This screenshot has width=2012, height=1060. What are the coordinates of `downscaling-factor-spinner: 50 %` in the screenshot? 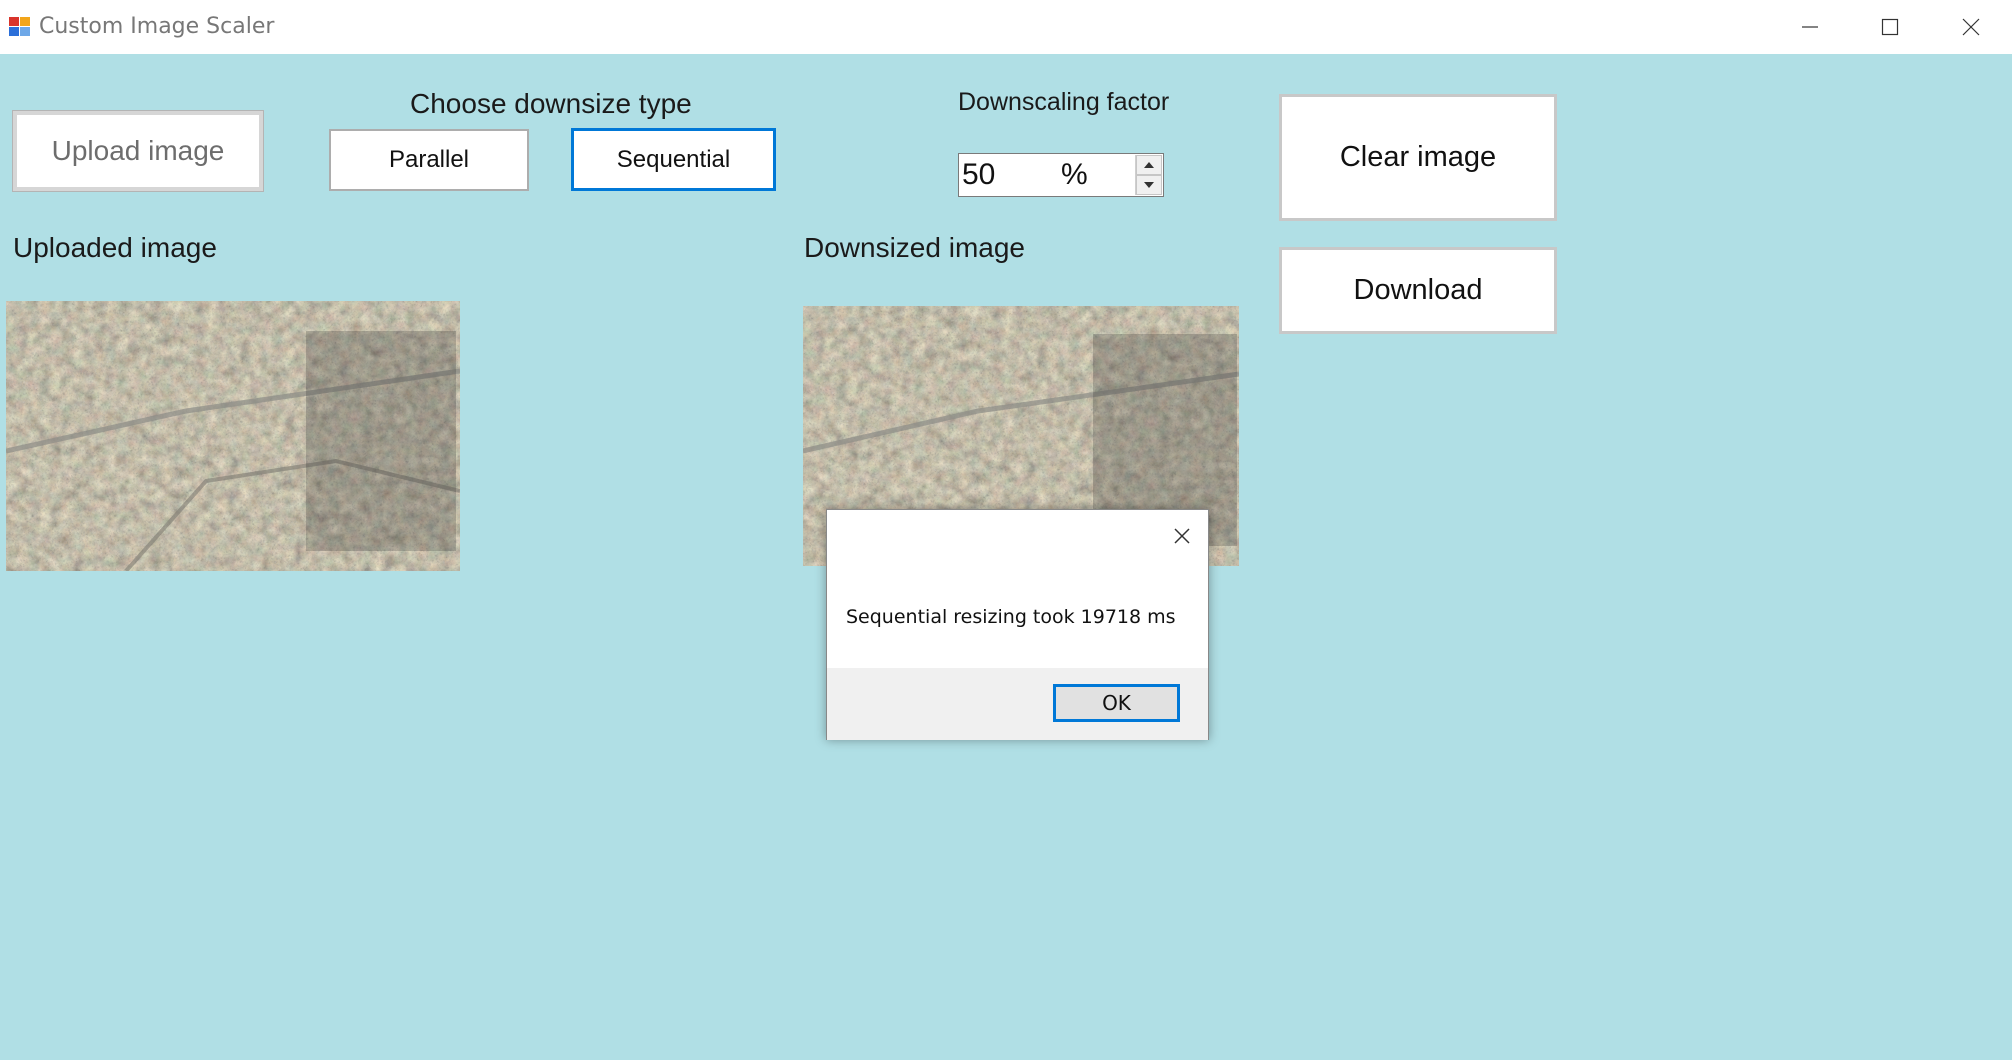 It's located at (1061, 175).